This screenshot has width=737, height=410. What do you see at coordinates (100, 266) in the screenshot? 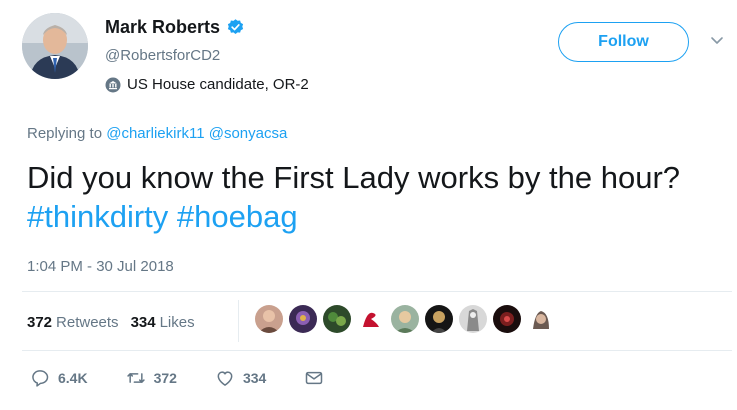
I see `tweet-timestamp: 1:04 PM - 30 Jul 2018` at bounding box center [100, 266].